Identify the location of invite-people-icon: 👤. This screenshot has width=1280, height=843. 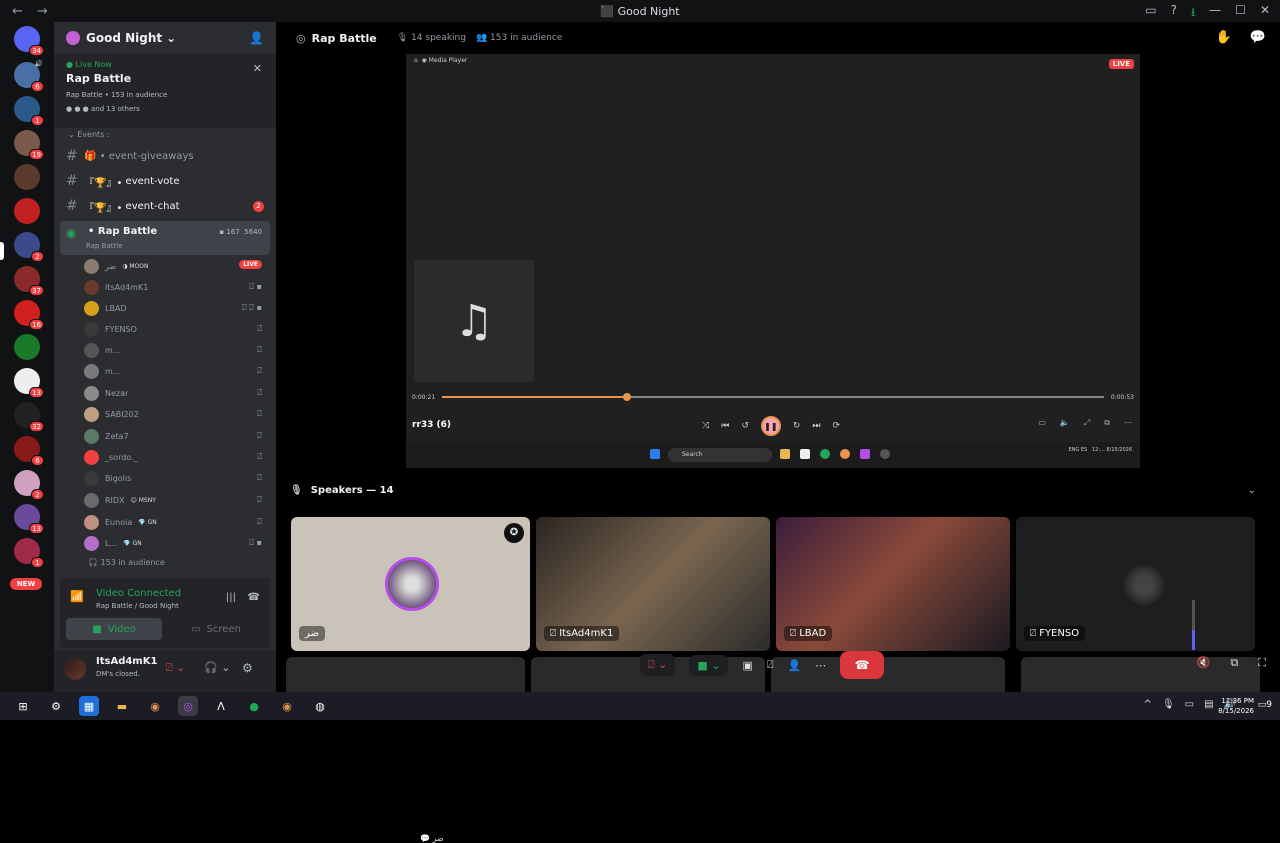
(256, 38).